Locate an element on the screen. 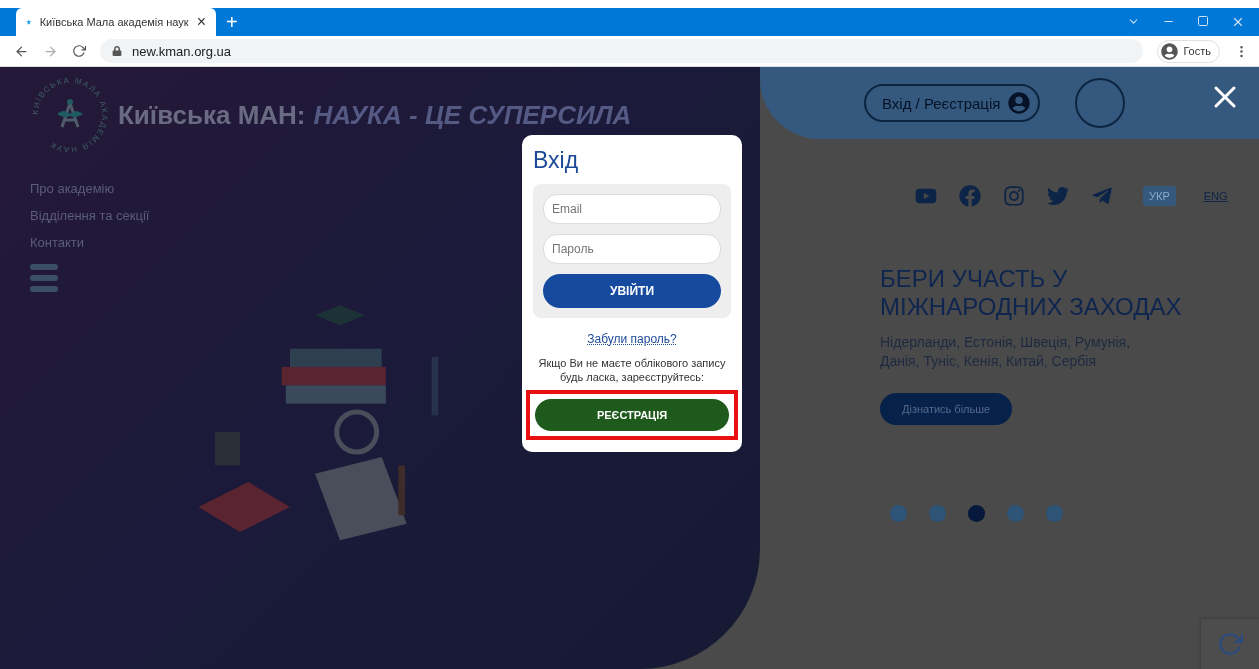 The height and width of the screenshot is (669, 1259). tab-title: Київська Мала академія наук is located at coordinates (114, 22).